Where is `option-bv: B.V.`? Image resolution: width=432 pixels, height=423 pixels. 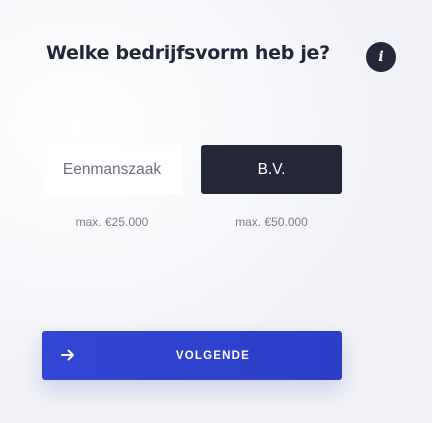 option-bv: B.V. is located at coordinates (271, 169).